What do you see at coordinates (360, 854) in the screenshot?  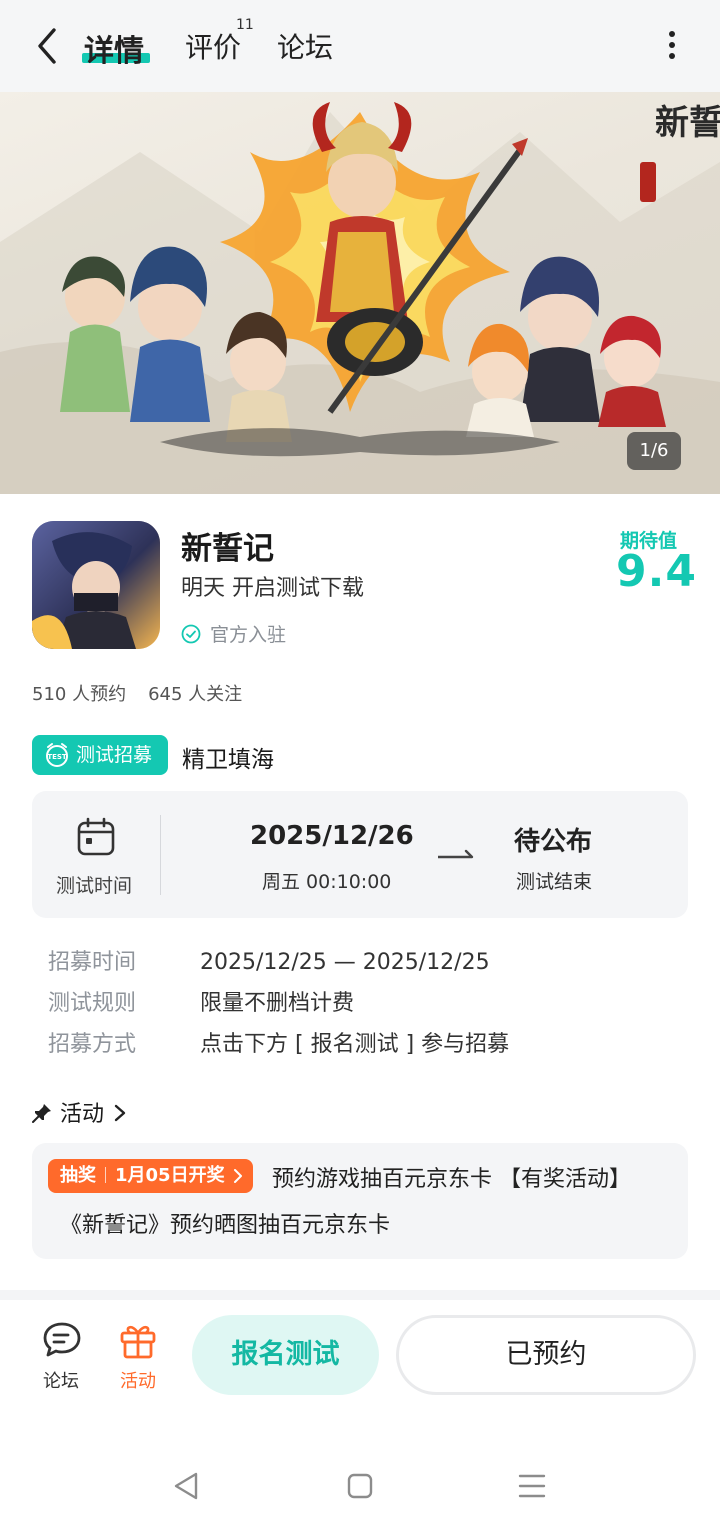 I see `test-time-card: 测试时间 2025/12/26 周五 00:10:00 待公布 测试结束` at bounding box center [360, 854].